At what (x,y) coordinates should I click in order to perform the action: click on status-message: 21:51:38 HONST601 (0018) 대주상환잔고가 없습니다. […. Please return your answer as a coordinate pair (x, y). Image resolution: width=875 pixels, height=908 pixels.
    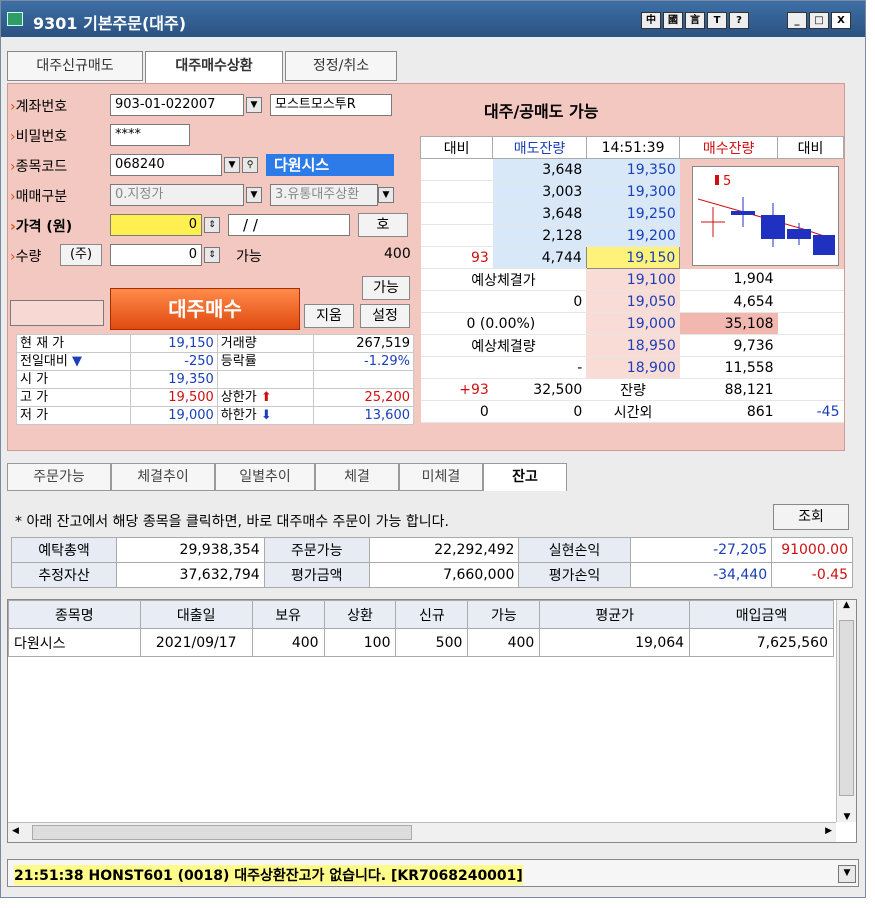
    Looking at the image, I should click on (268, 875).